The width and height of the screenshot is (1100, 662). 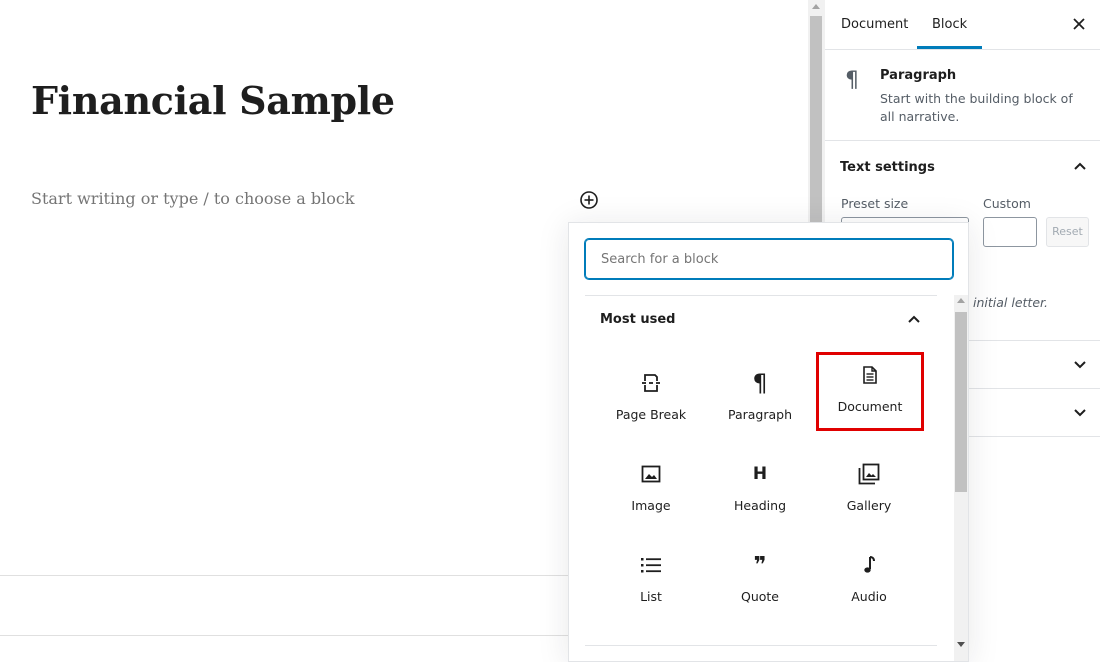 I want to click on block-item-label: Audio, so click(x=869, y=596).